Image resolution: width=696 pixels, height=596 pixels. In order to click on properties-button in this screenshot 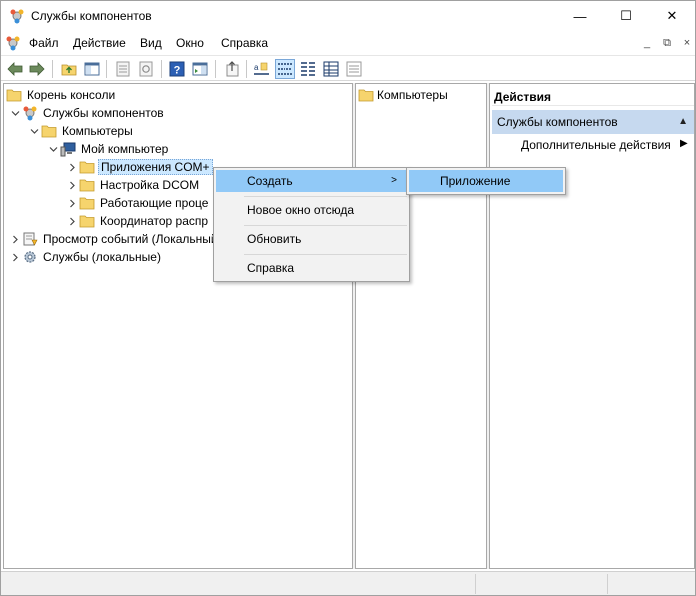, I will do `click(123, 69)`.